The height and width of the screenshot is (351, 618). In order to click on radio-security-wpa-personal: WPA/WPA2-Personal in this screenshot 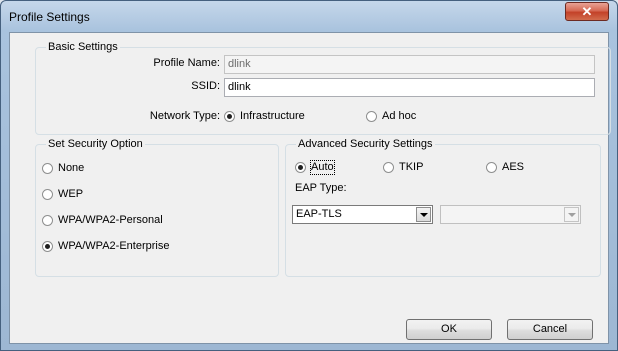, I will do `click(102, 220)`.